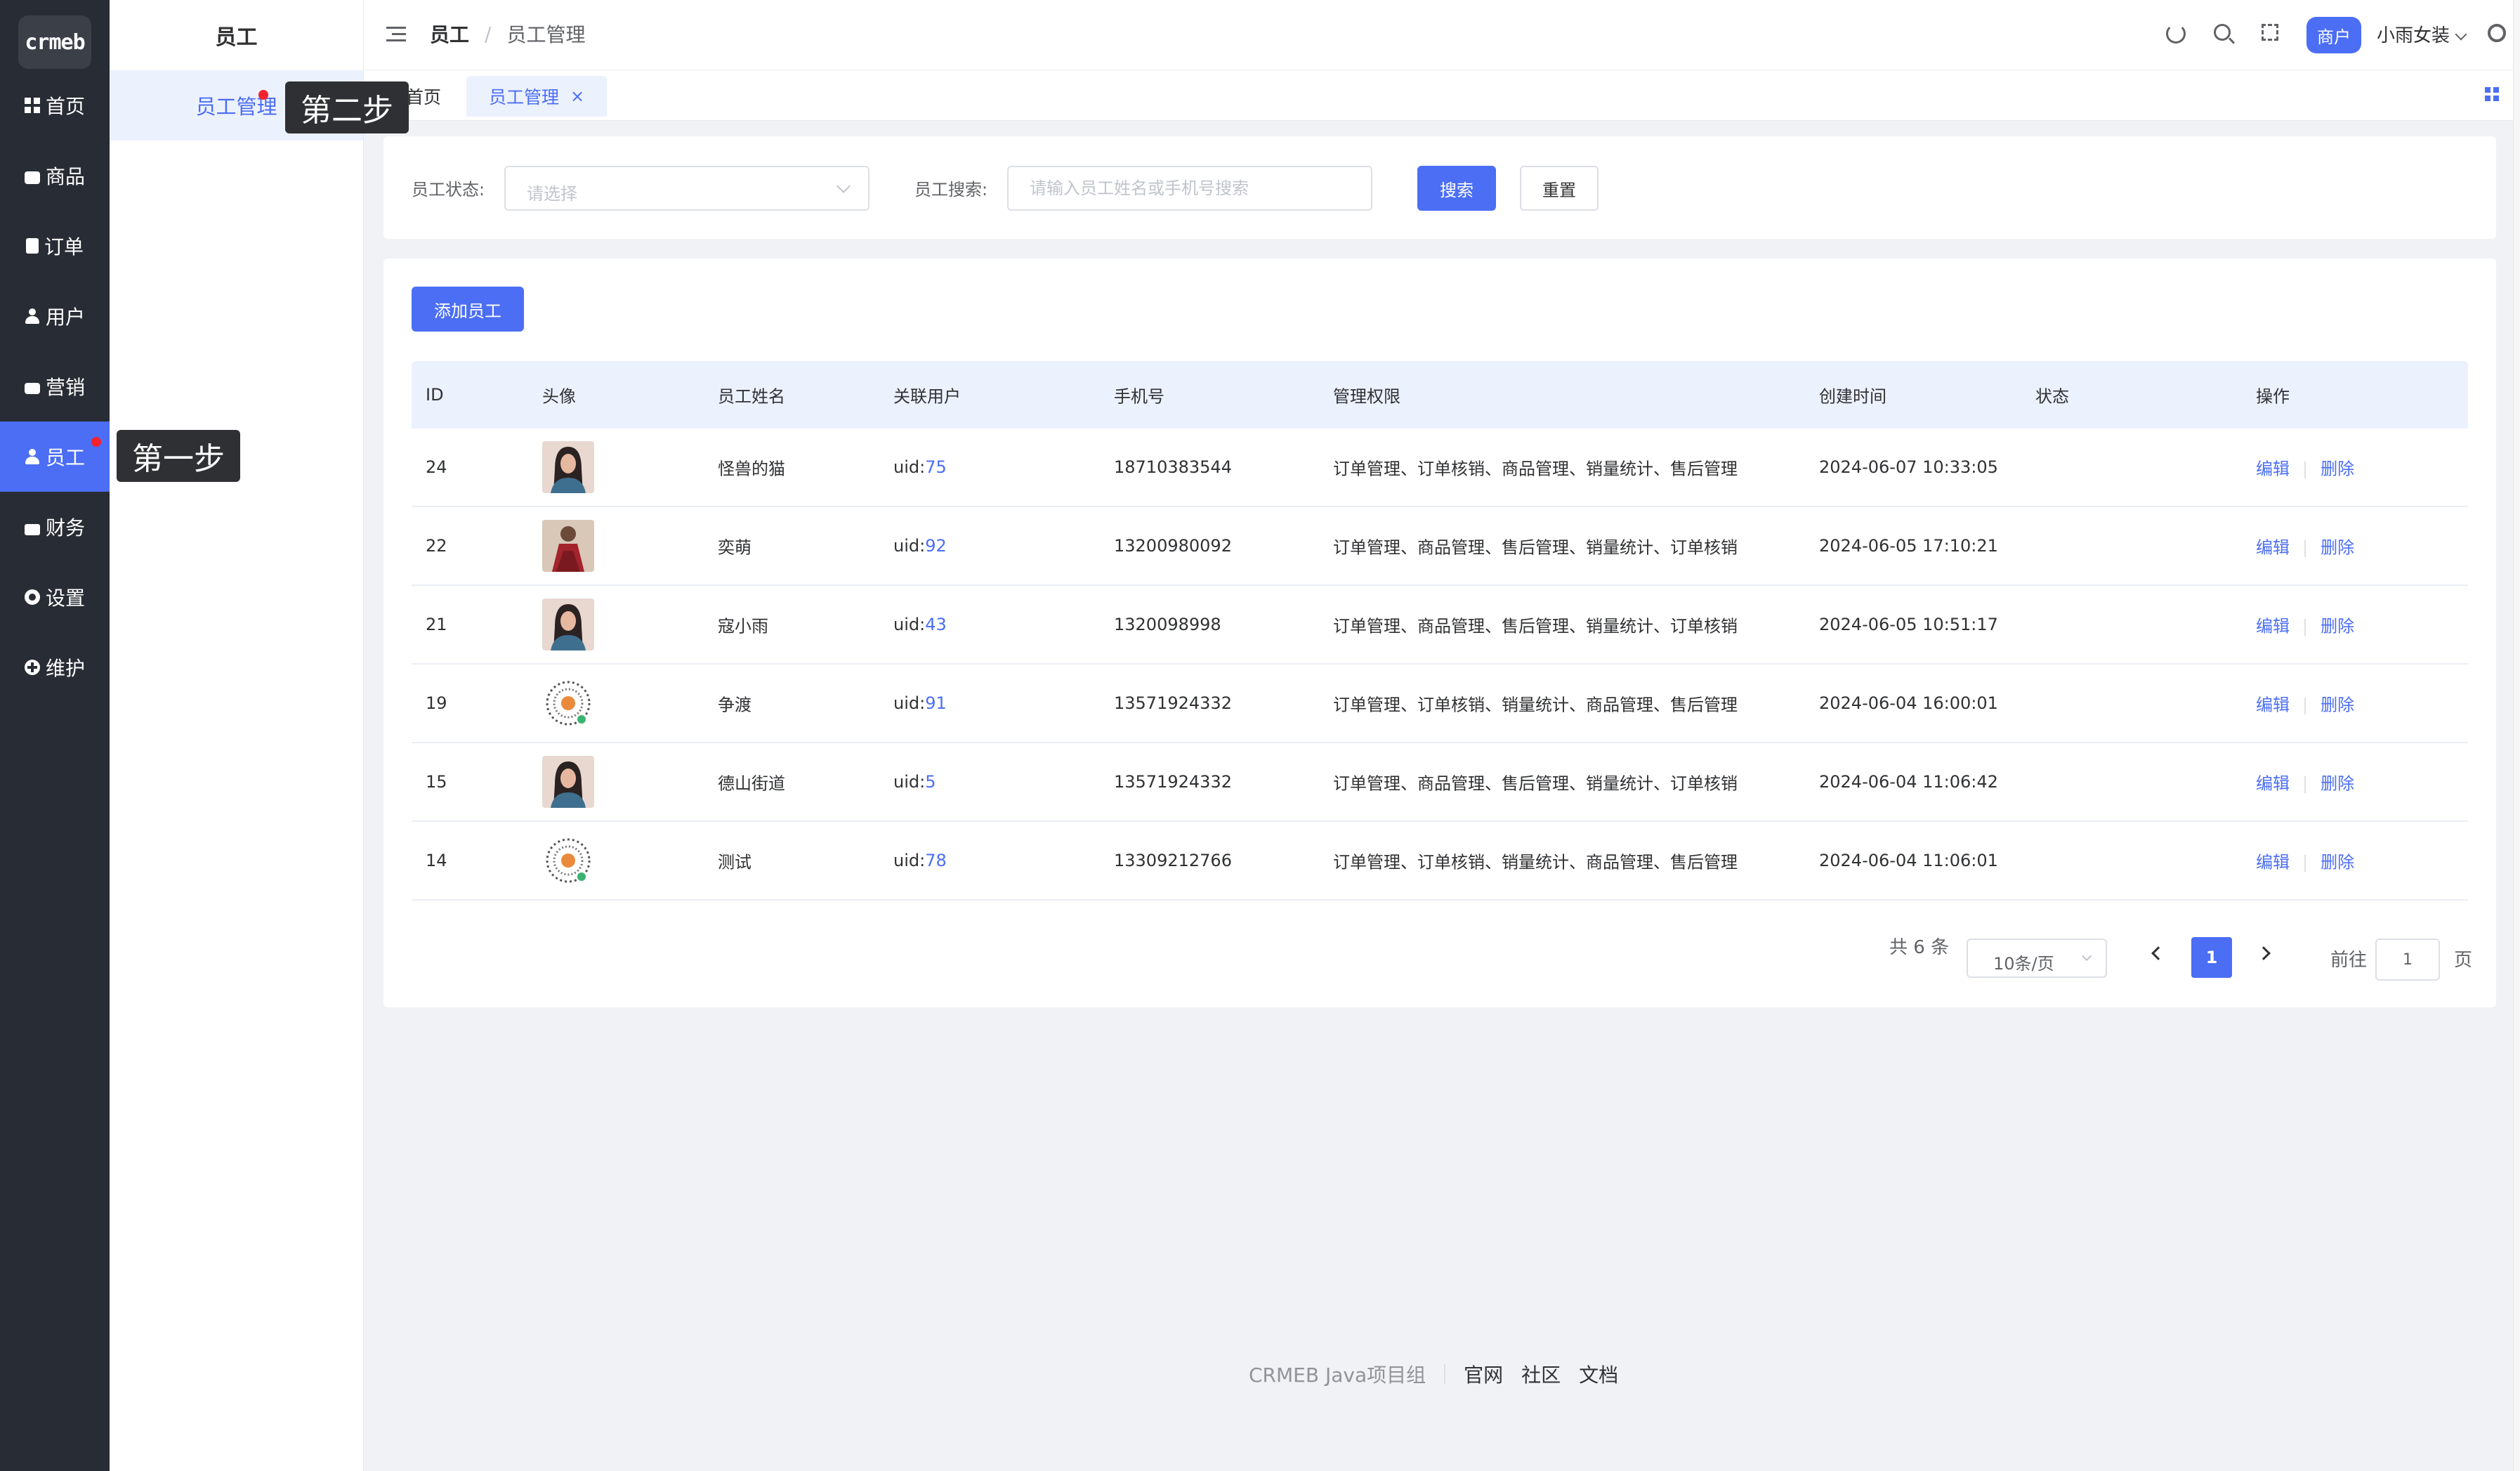 Image resolution: width=2520 pixels, height=1471 pixels. What do you see at coordinates (936, 860) in the screenshot?
I see `uid-link: 78` at bounding box center [936, 860].